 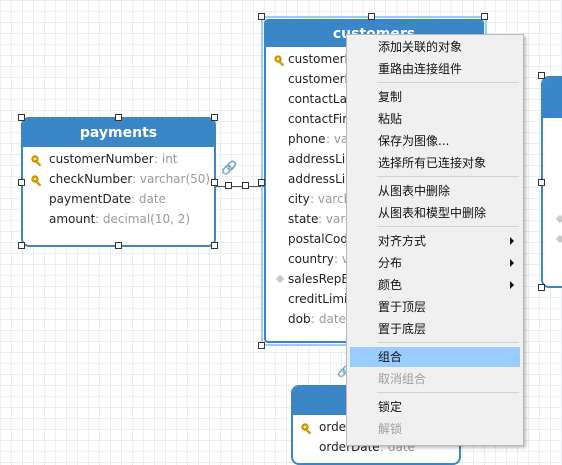 What do you see at coordinates (402, 379) in the screenshot?
I see `menu-item-label: 取消组合` at bounding box center [402, 379].